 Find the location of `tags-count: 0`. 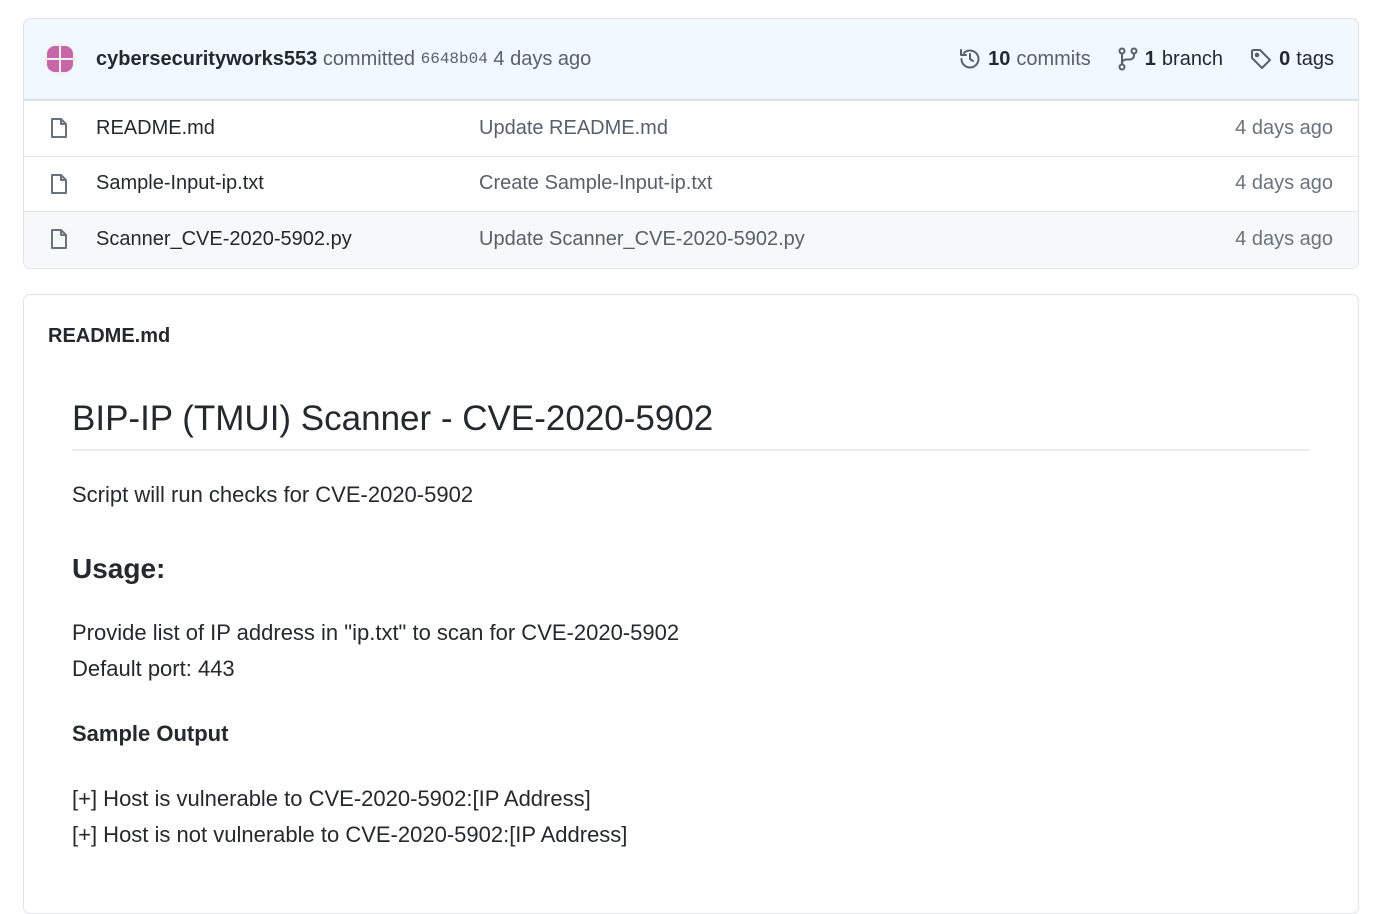

tags-count: 0 is located at coordinates (1285, 58).